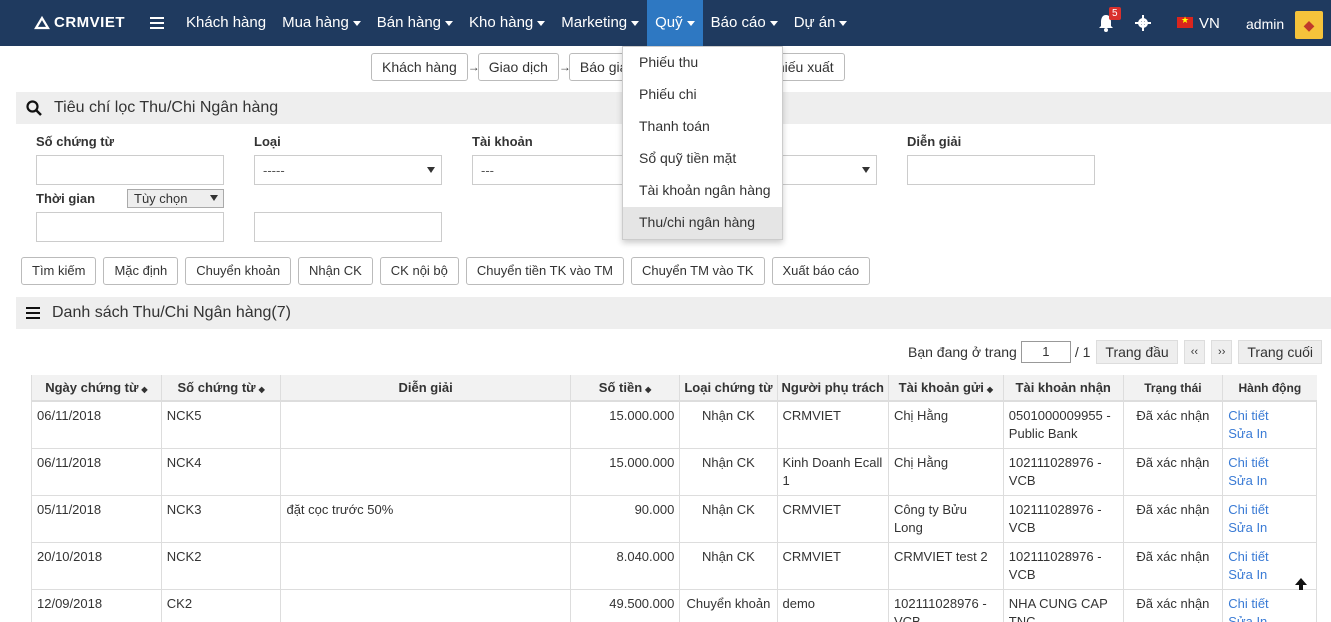 Image resolution: width=1331 pixels, height=622 pixels. What do you see at coordinates (59, 271) in the screenshot?
I see `action-button-0: Tìm kiếm` at bounding box center [59, 271].